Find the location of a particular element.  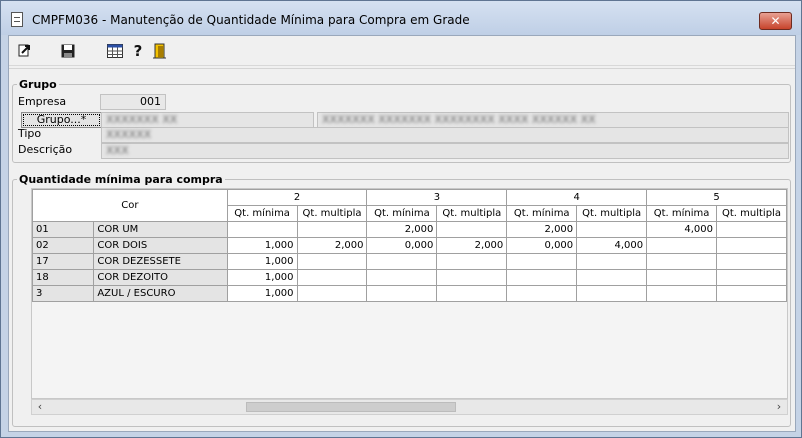

color-name-cell: AZUL / ESCURO is located at coordinates (160, 293).